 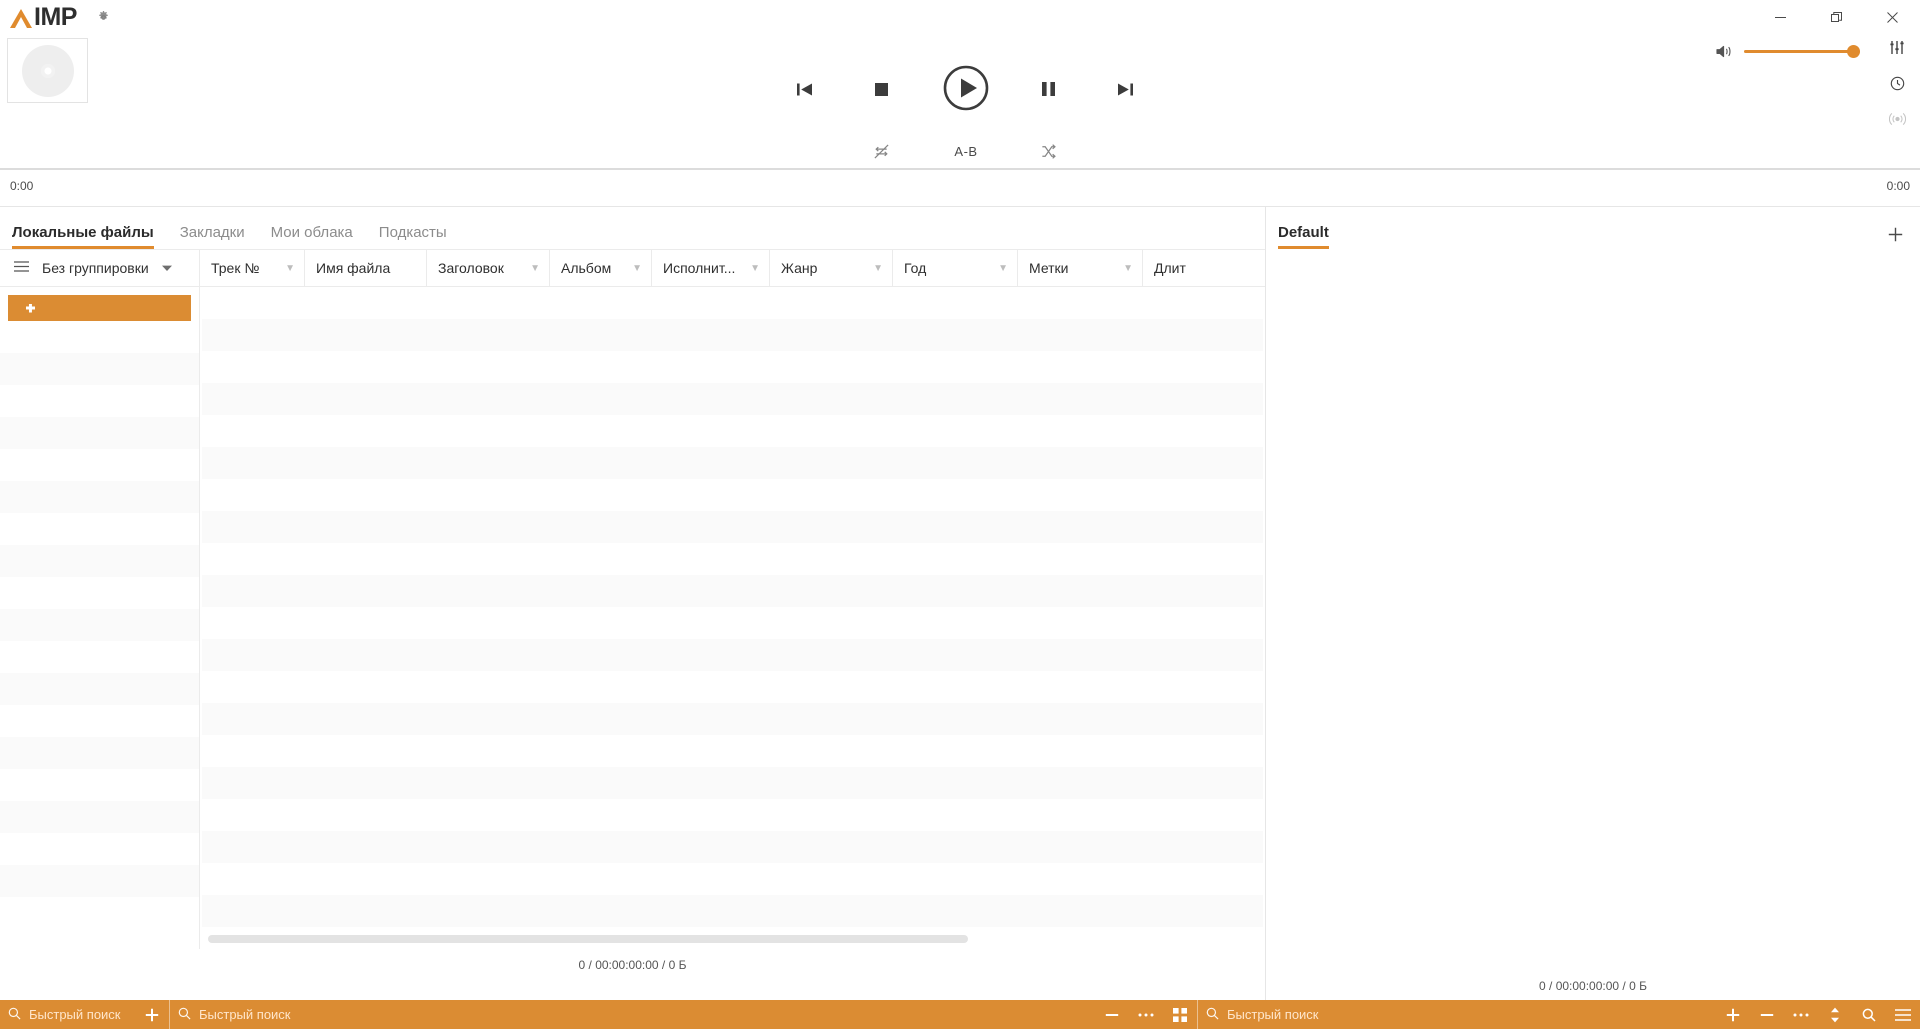 I want to click on seek-slider, so click(x=960, y=169).